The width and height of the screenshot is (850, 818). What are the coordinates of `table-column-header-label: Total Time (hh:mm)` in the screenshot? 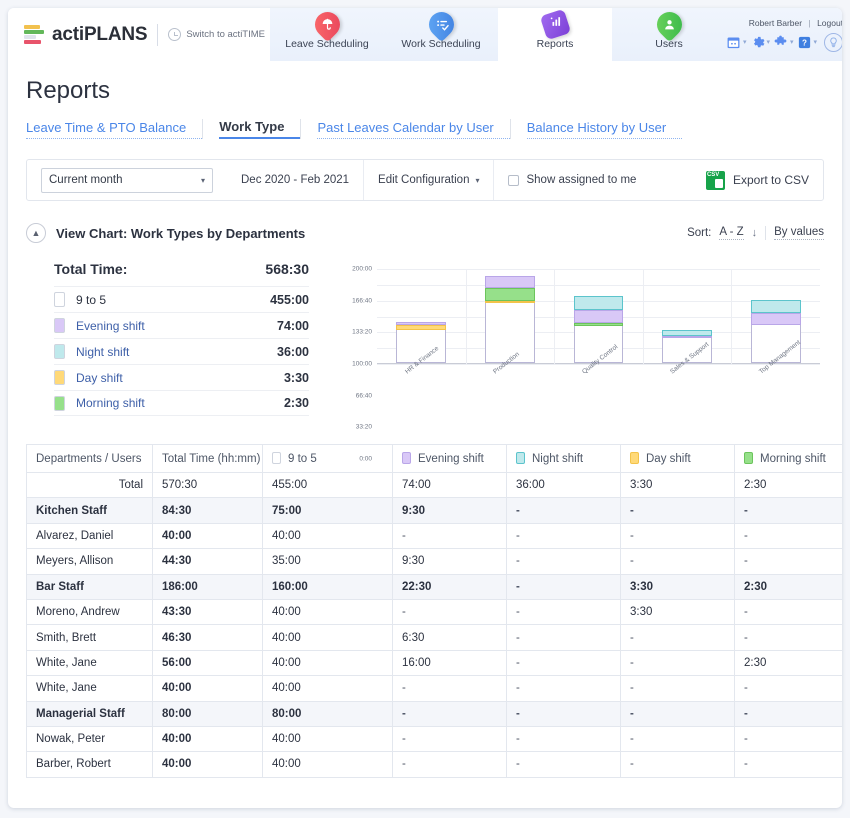 It's located at (211, 458).